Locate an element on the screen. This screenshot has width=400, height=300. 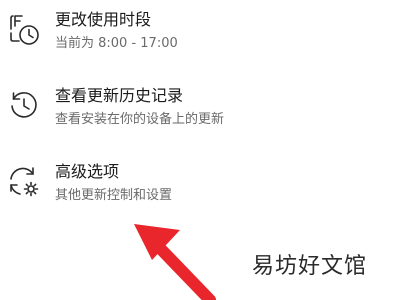
arrow-shaft is located at coordinates (183, 269).